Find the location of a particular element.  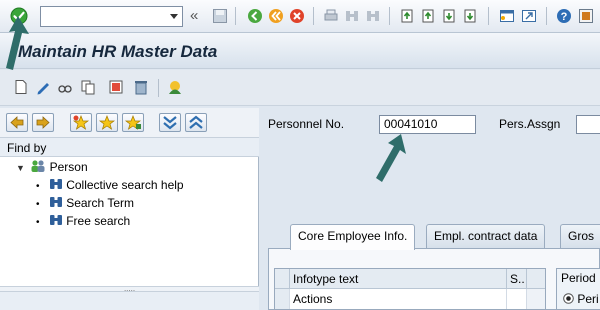

tab-gross: Gros is located at coordinates (580, 236).